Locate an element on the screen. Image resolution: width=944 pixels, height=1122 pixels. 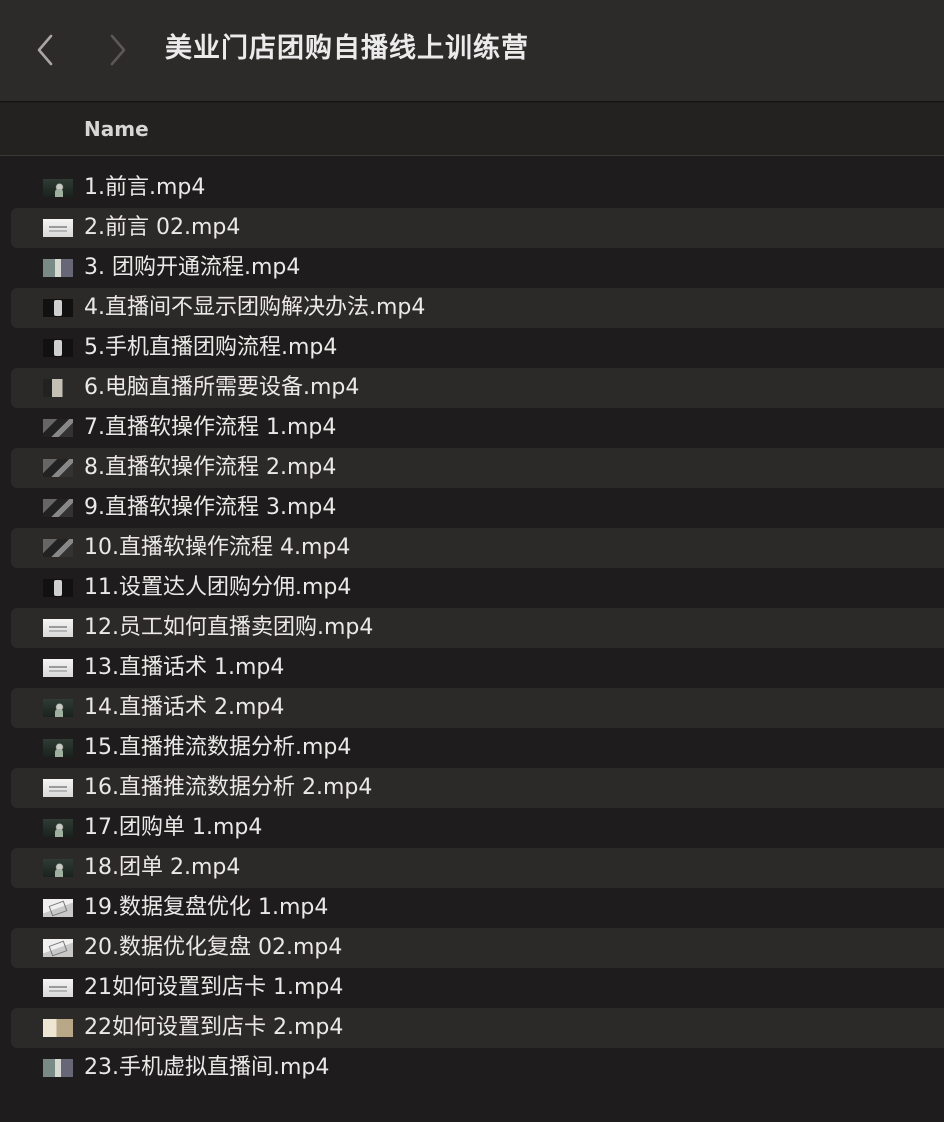
file-name: 18.团单 2.mp4 is located at coordinates (162, 867).